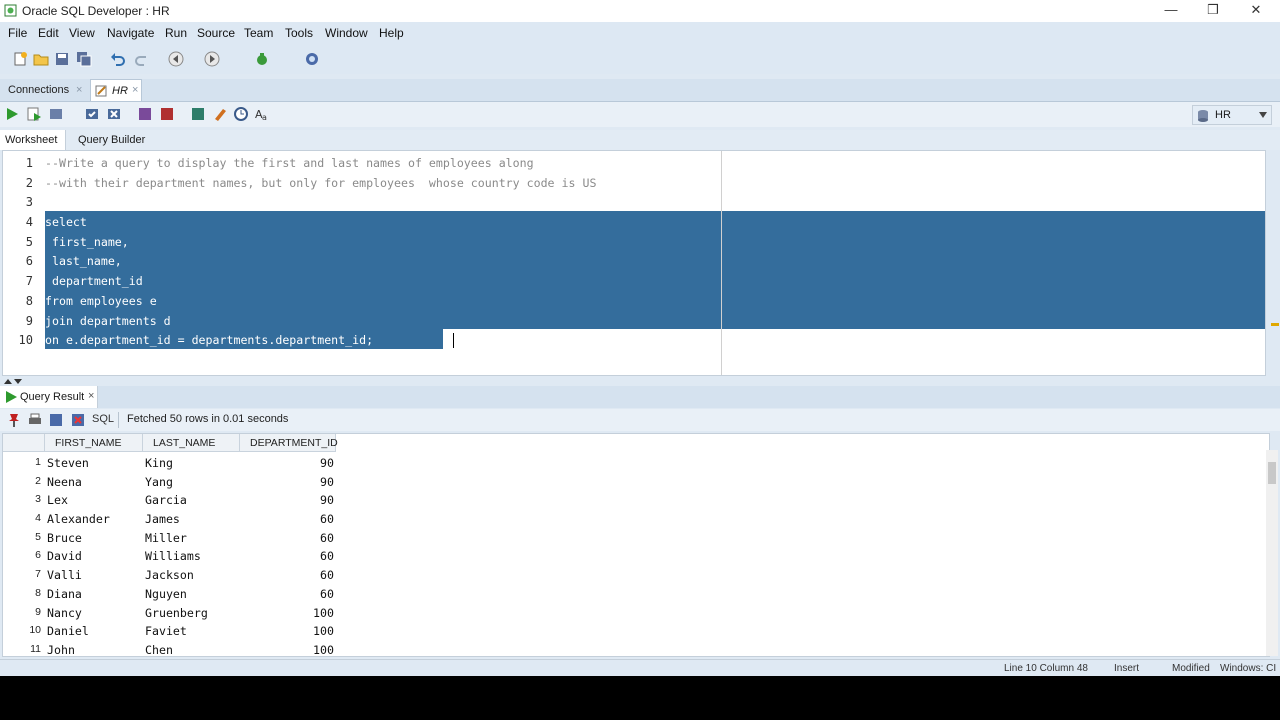  Describe the element at coordinates (38, 555) in the screenshot. I see `row-number: 6` at that location.